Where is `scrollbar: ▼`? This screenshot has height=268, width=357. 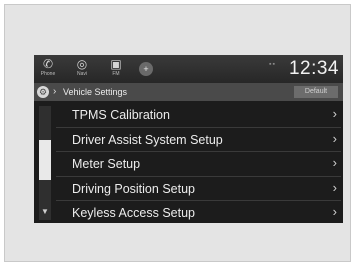
scrollbar: ▼ is located at coordinates (45, 163).